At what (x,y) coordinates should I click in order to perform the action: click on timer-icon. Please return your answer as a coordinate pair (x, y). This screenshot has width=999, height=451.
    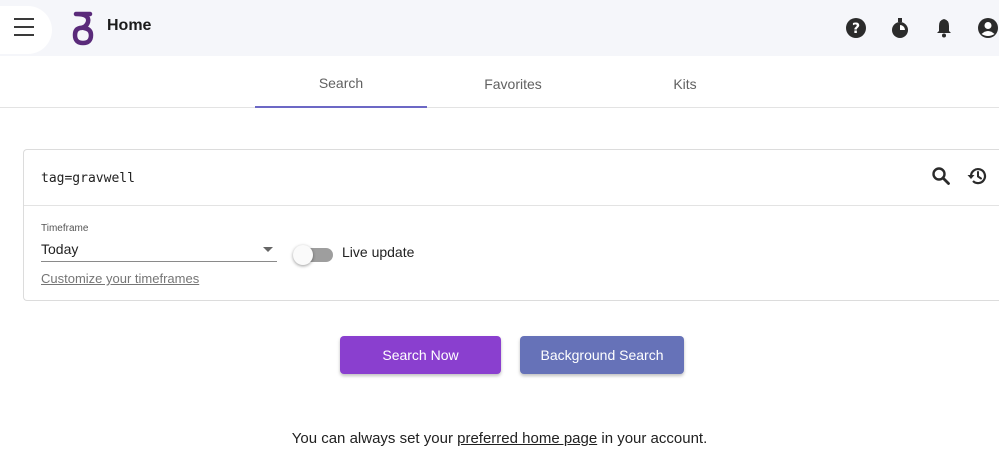
    Looking at the image, I should click on (900, 28).